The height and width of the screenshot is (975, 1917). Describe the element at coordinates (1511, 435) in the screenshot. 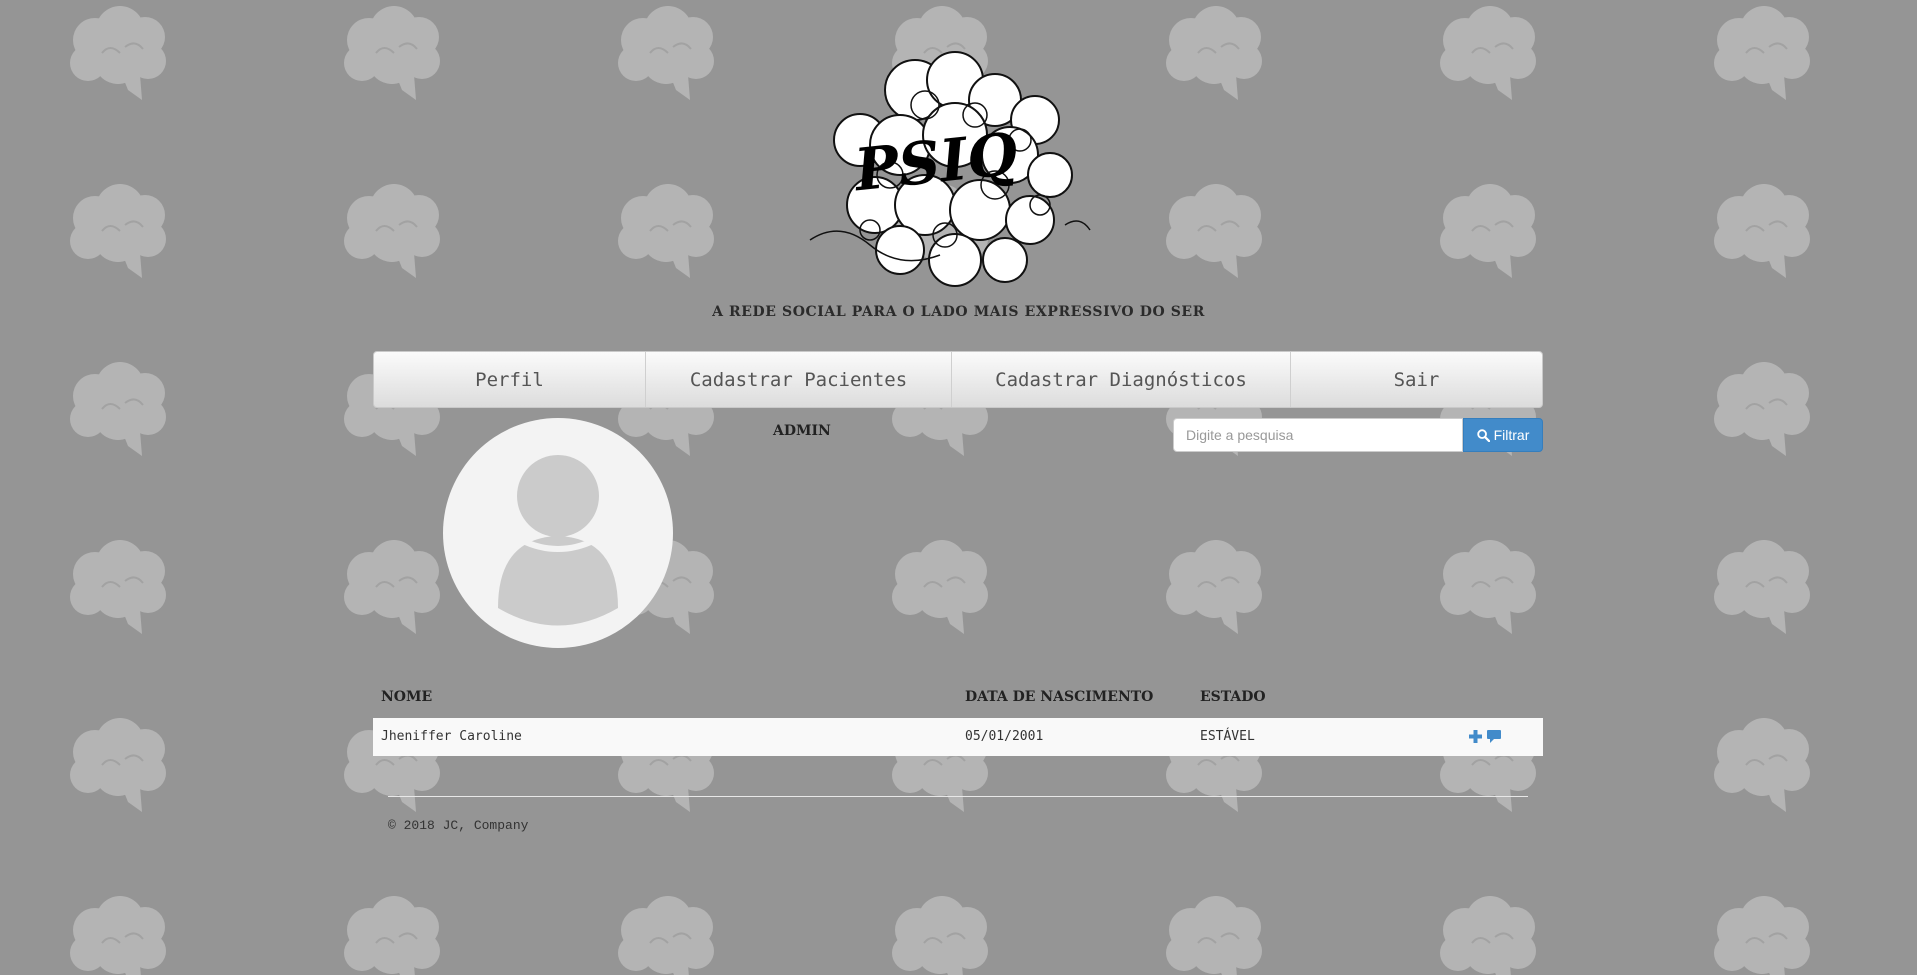

I see `filter-button-label: Filtrar` at that location.